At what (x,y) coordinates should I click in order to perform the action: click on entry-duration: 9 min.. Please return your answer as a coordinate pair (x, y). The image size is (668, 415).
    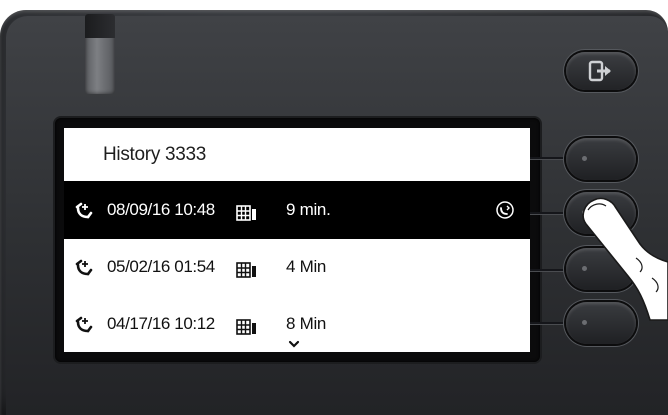
    Looking at the image, I should click on (308, 209).